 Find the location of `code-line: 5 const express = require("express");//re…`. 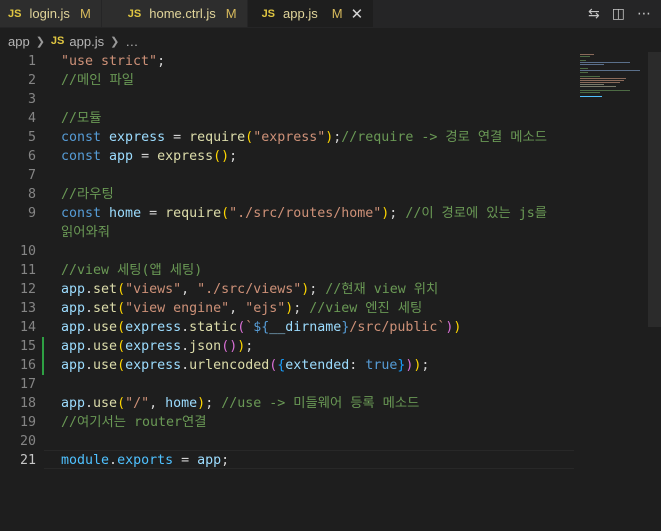

code-line: 5 const express = require("express");//re… is located at coordinates (287, 137).